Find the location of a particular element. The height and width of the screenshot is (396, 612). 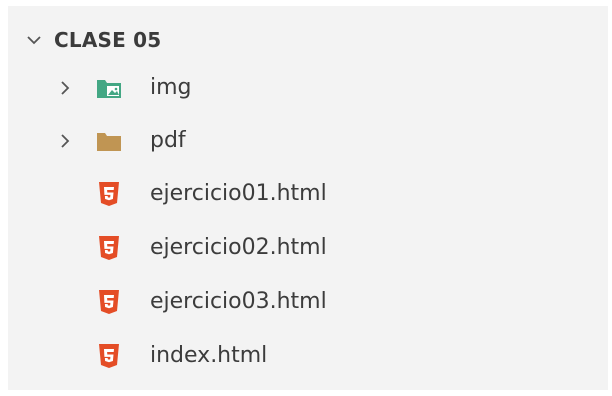

tree-item-file-ejercicio03: ejercicio03.html is located at coordinates (308, 302).